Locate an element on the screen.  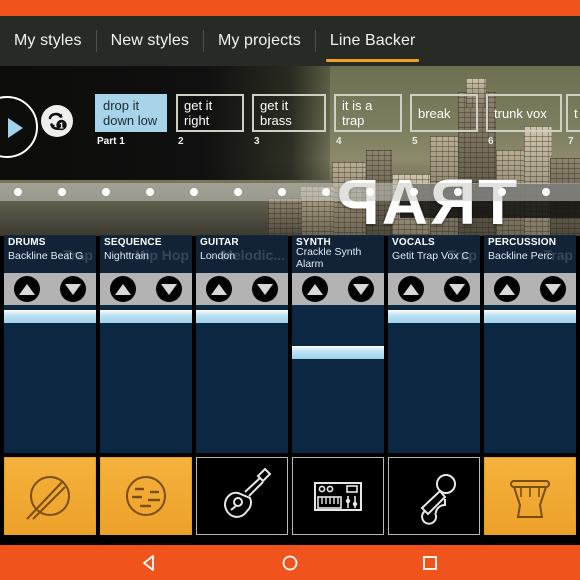
tab-label: New styles is located at coordinates (149, 40).